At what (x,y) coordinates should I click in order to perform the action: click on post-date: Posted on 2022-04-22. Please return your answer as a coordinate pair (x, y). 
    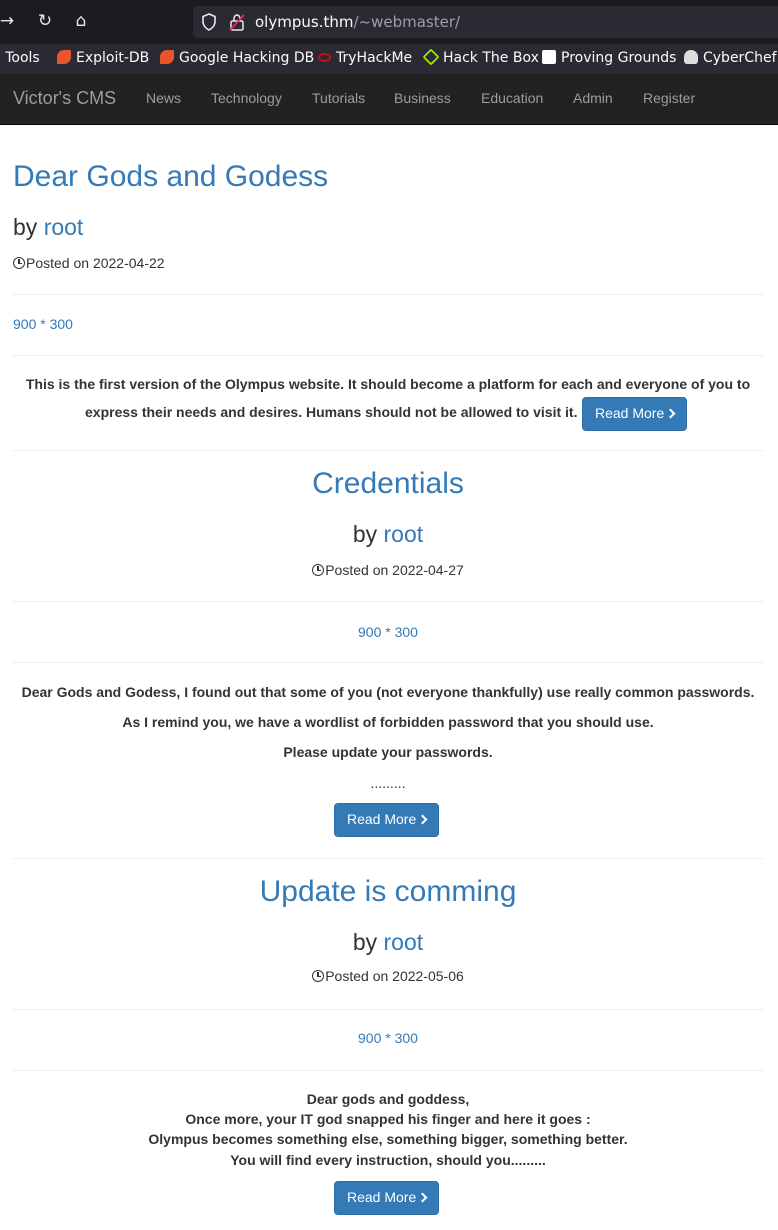
    Looking at the image, I should click on (89, 263).